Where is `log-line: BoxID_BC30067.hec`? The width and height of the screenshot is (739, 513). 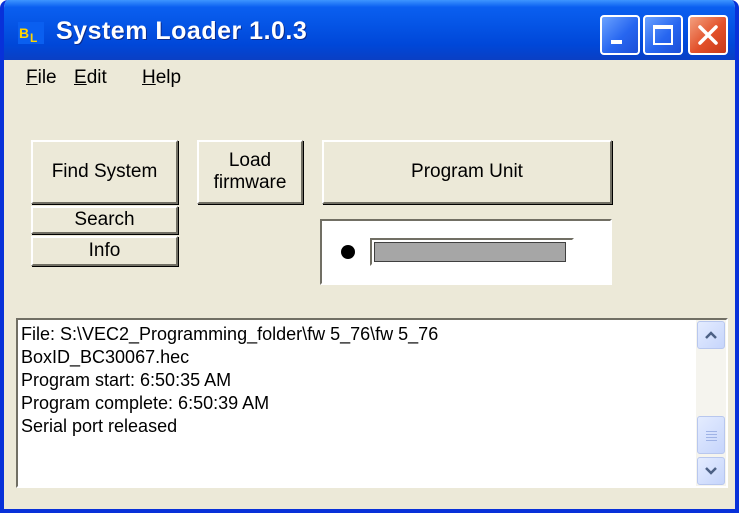
log-line: BoxID_BC30067.hec is located at coordinates (105, 357).